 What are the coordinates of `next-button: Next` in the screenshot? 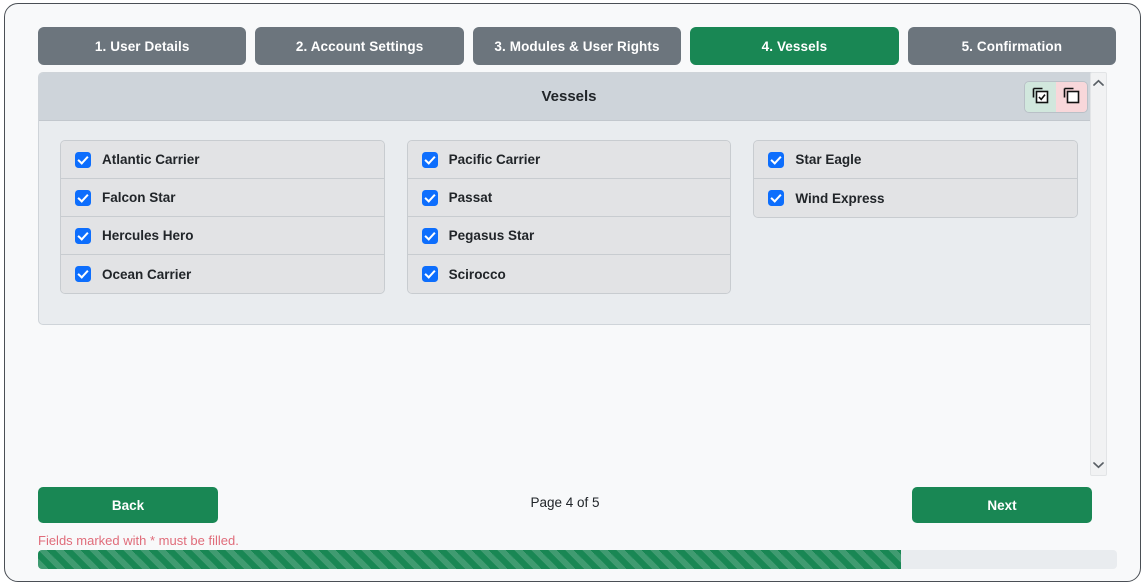 It's located at (1002, 505).